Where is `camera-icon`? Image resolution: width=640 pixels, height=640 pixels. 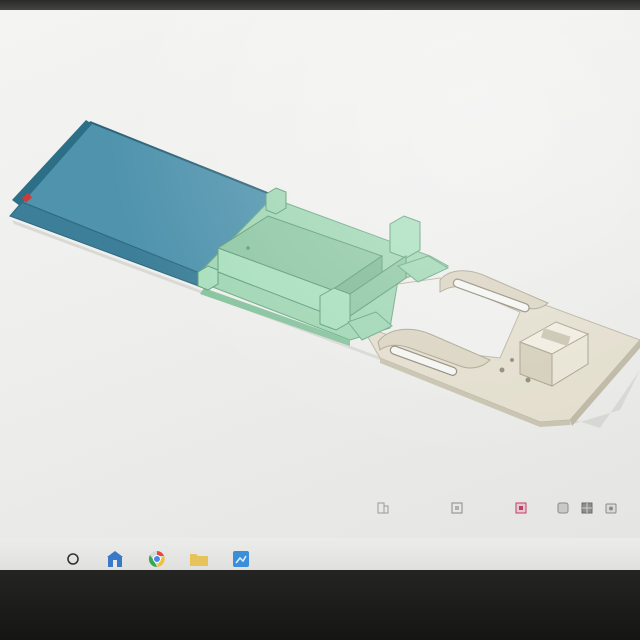 camera-icon is located at coordinates (611, 508).